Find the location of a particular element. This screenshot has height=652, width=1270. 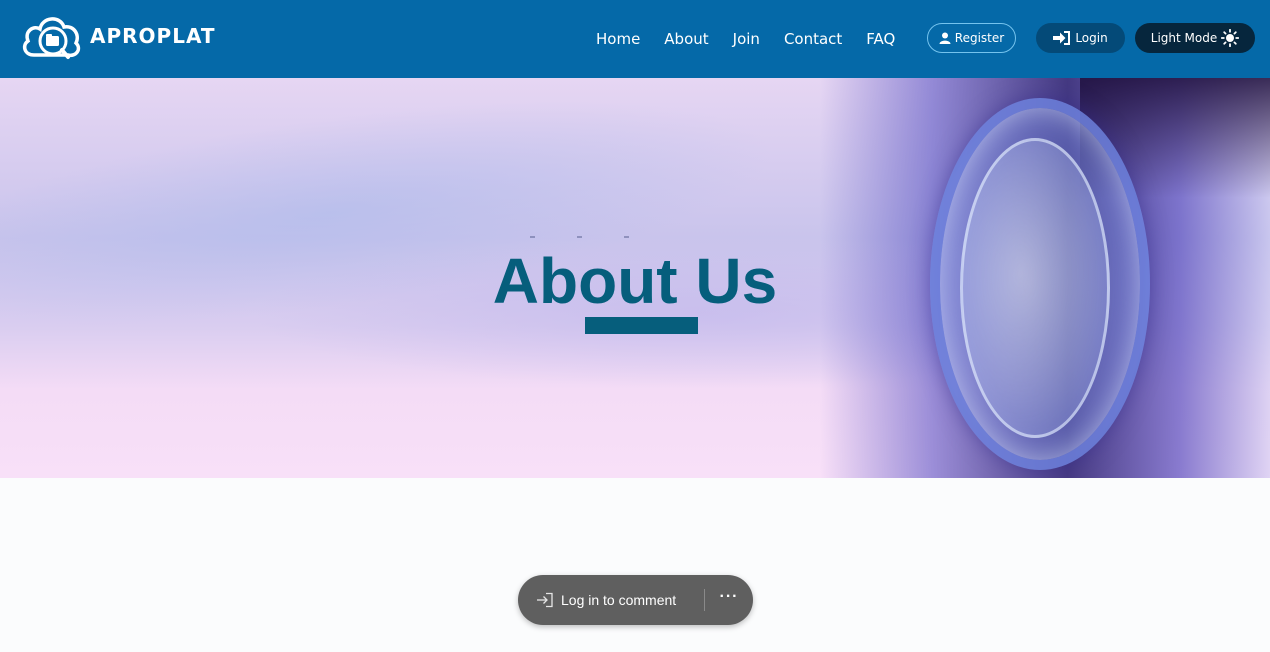

main-nav: Home About Join Contact FAQ is located at coordinates (745, 39).